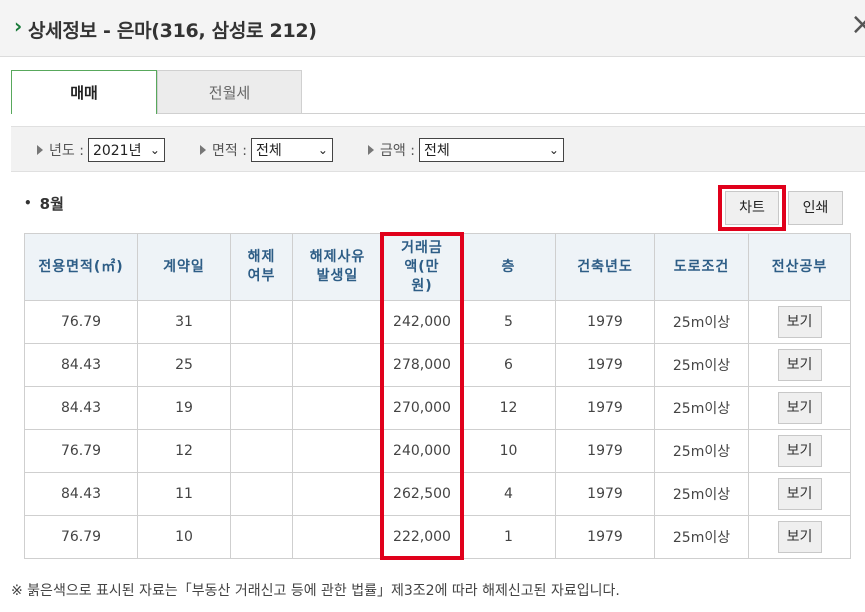  Describe the element at coordinates (291, 150) in the screenshot. I see `area-select: 전체 ⌄` at that location.